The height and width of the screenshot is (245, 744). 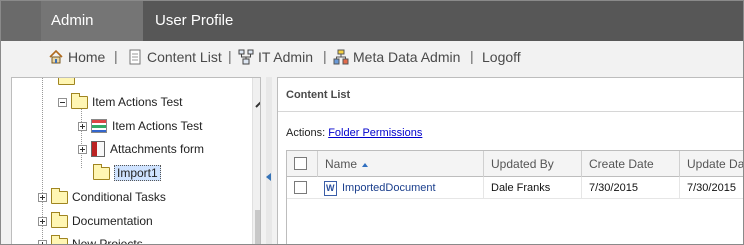 What do you see at coordinates (98, 149) in the screenshot?
I see `attachment-form-icon` at bounding box center [98, 149].